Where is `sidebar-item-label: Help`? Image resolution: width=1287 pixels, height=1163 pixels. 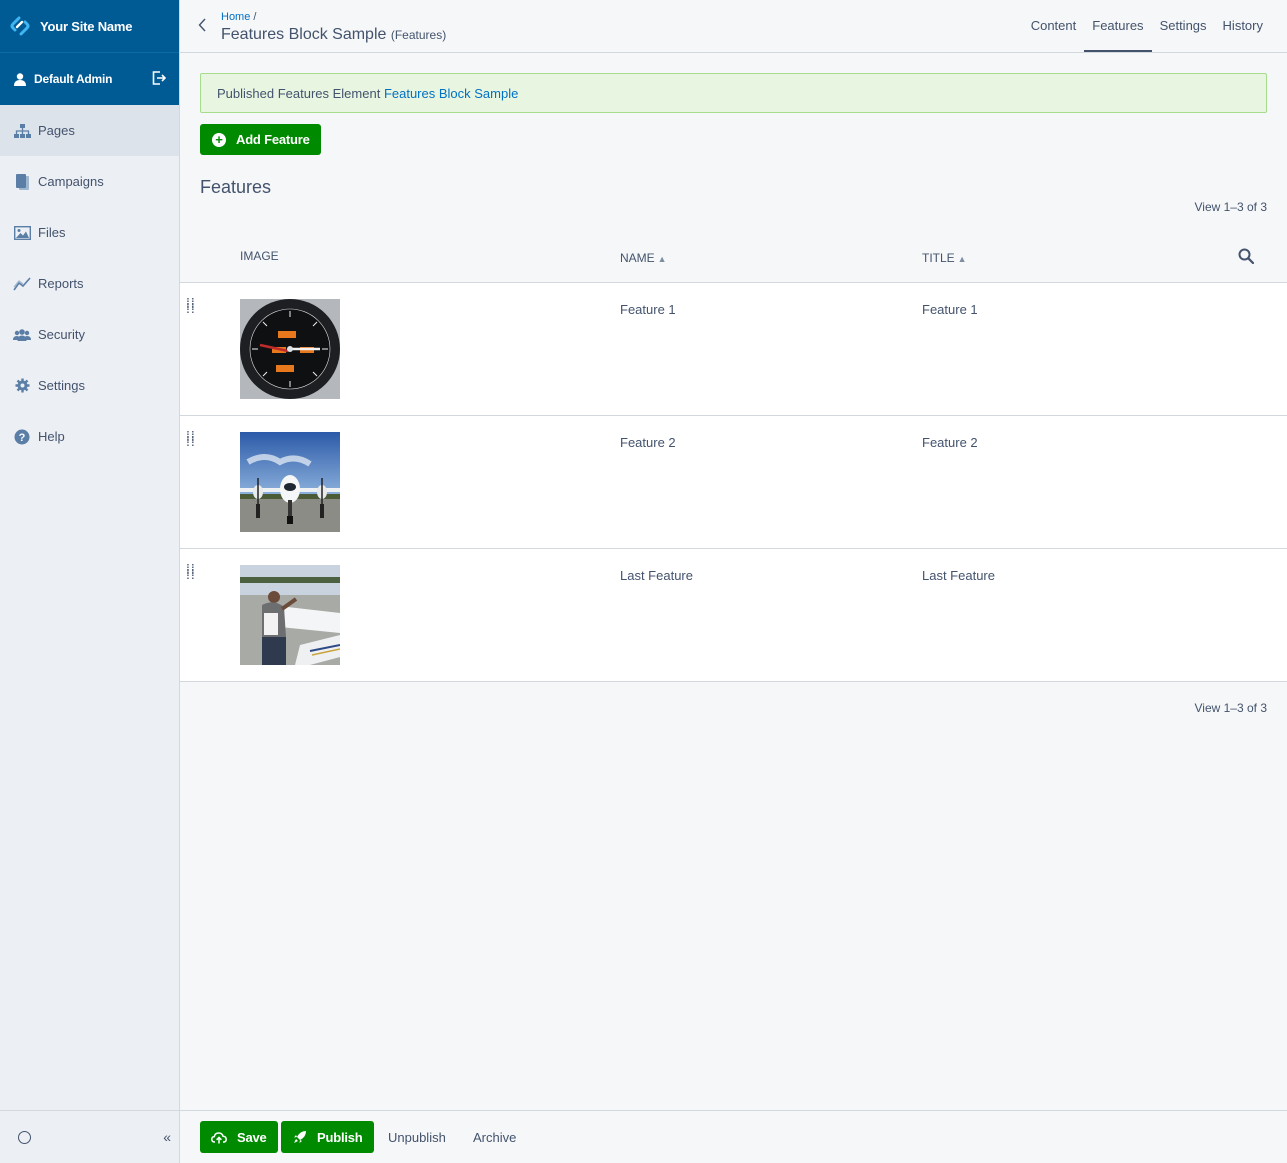
sidebar-item-label: Help is located at coordinates (51, 436).